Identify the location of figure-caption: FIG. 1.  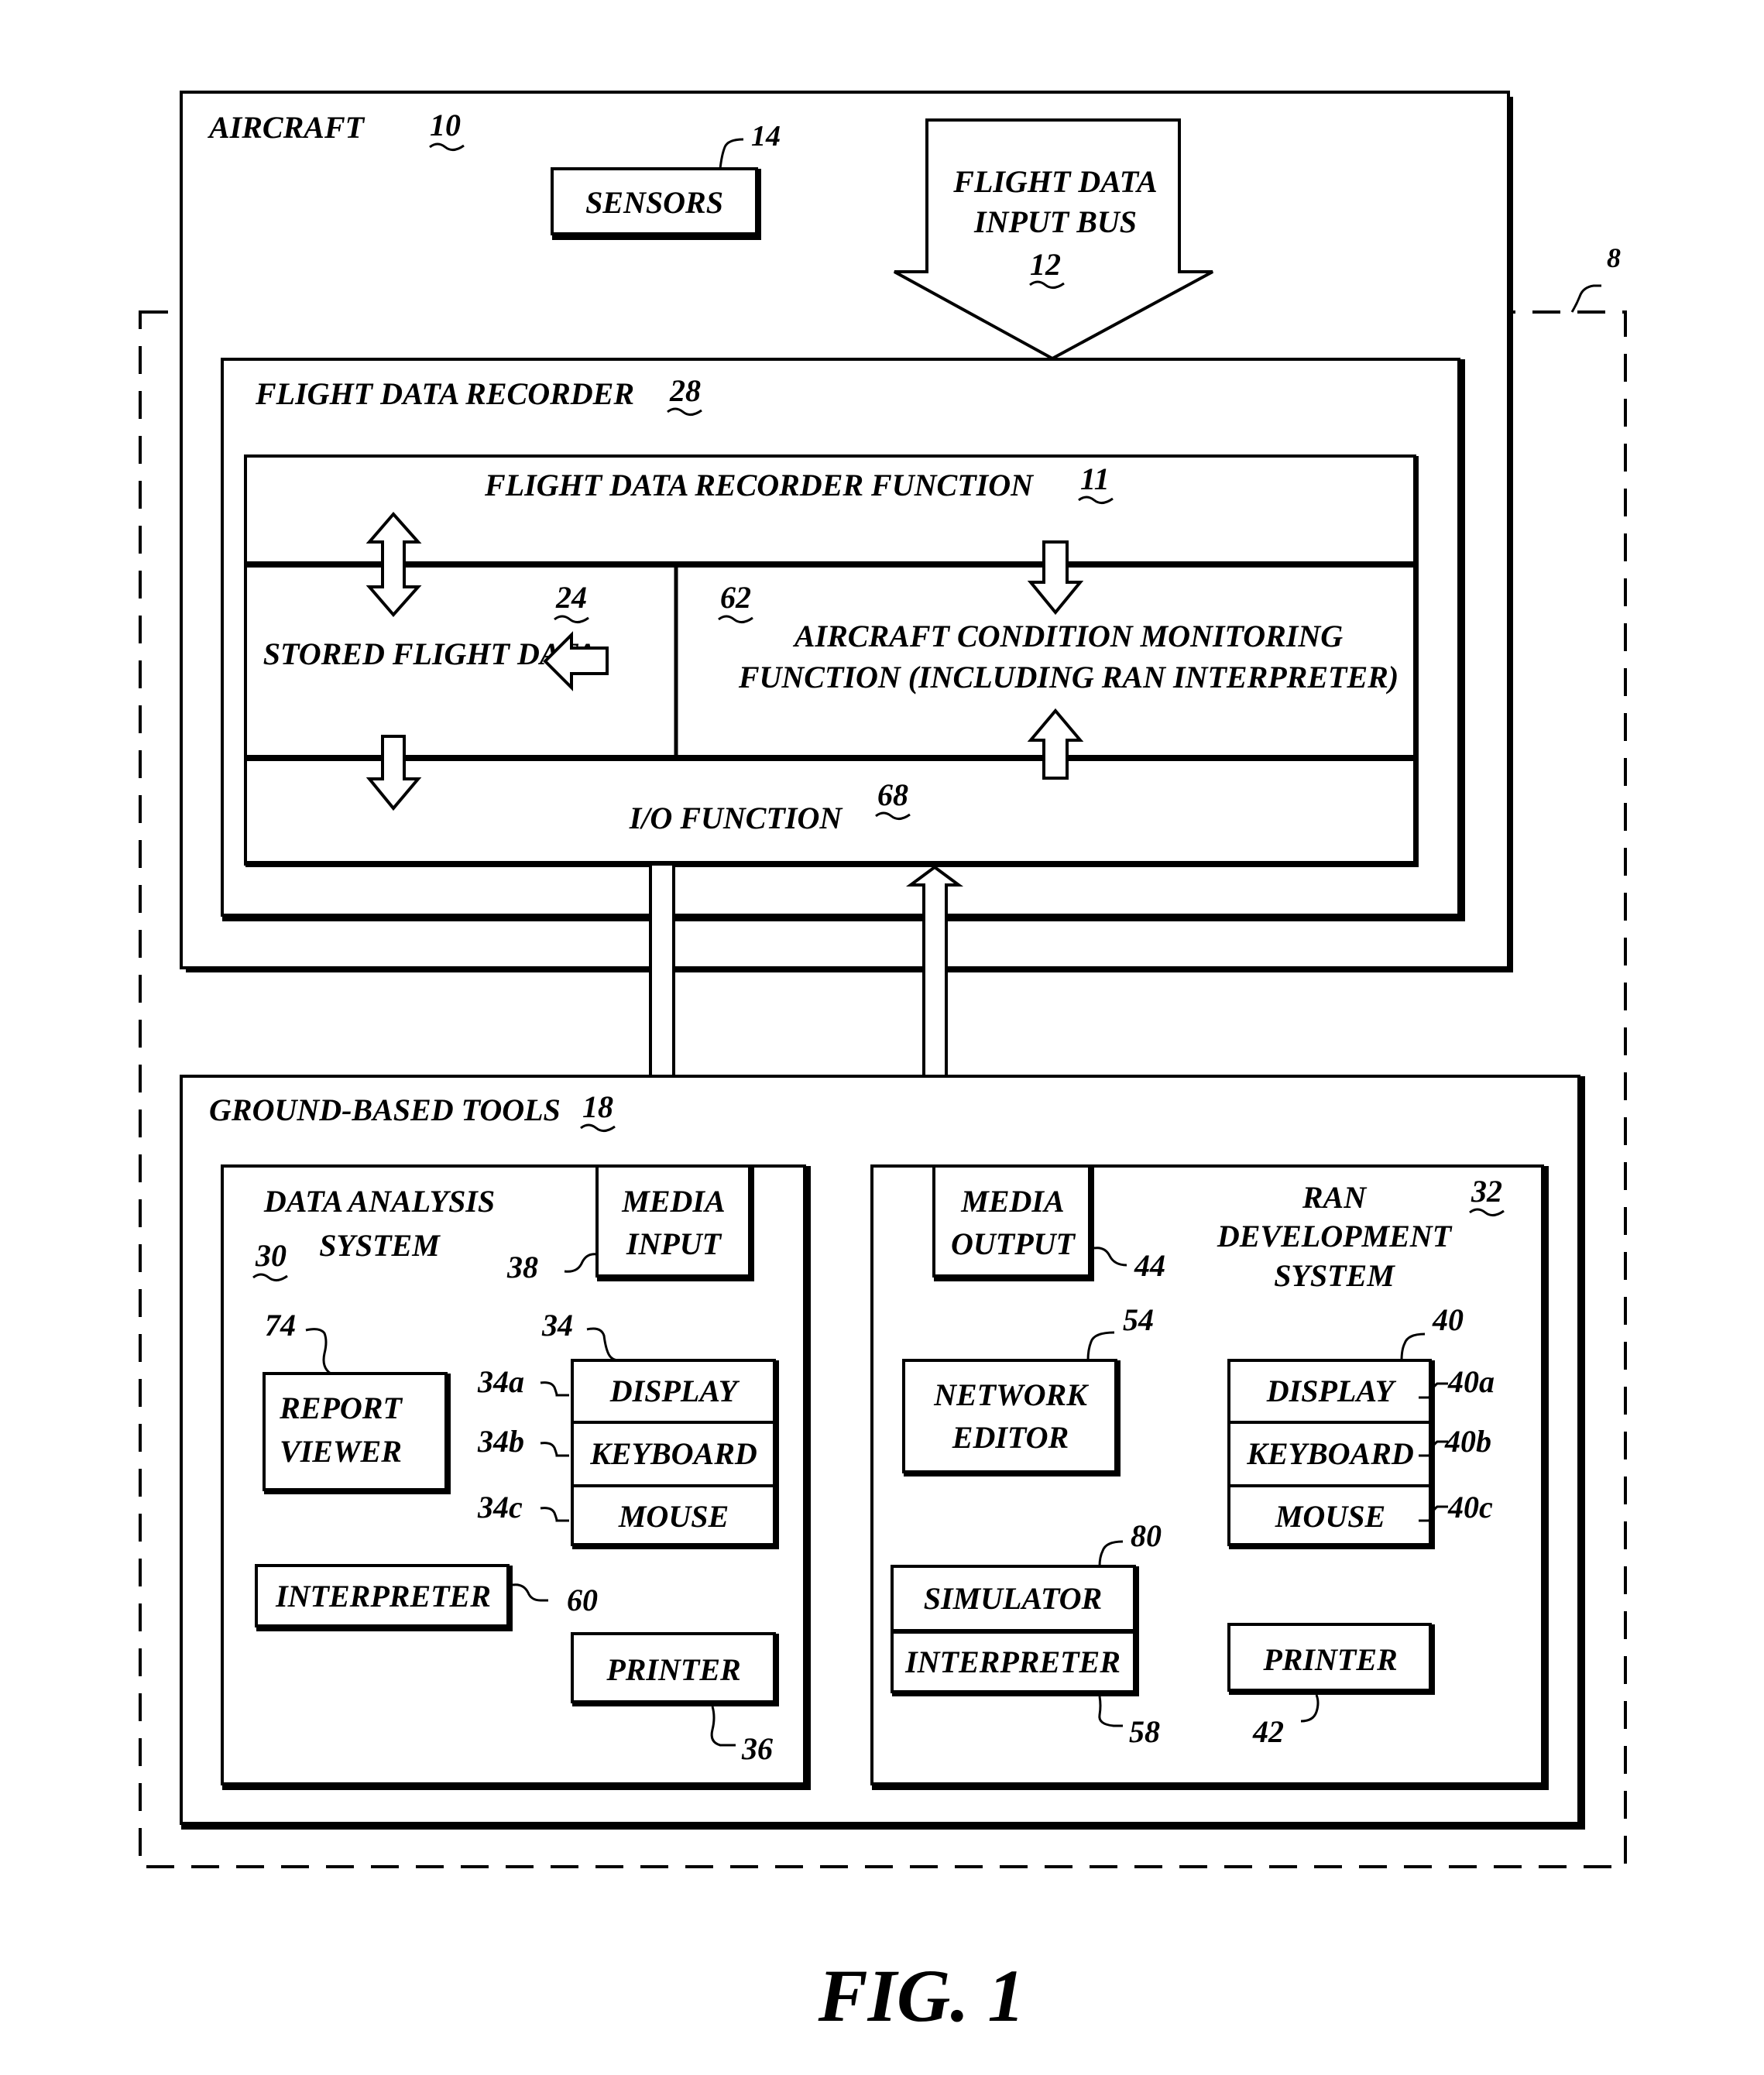
(921, 1995).